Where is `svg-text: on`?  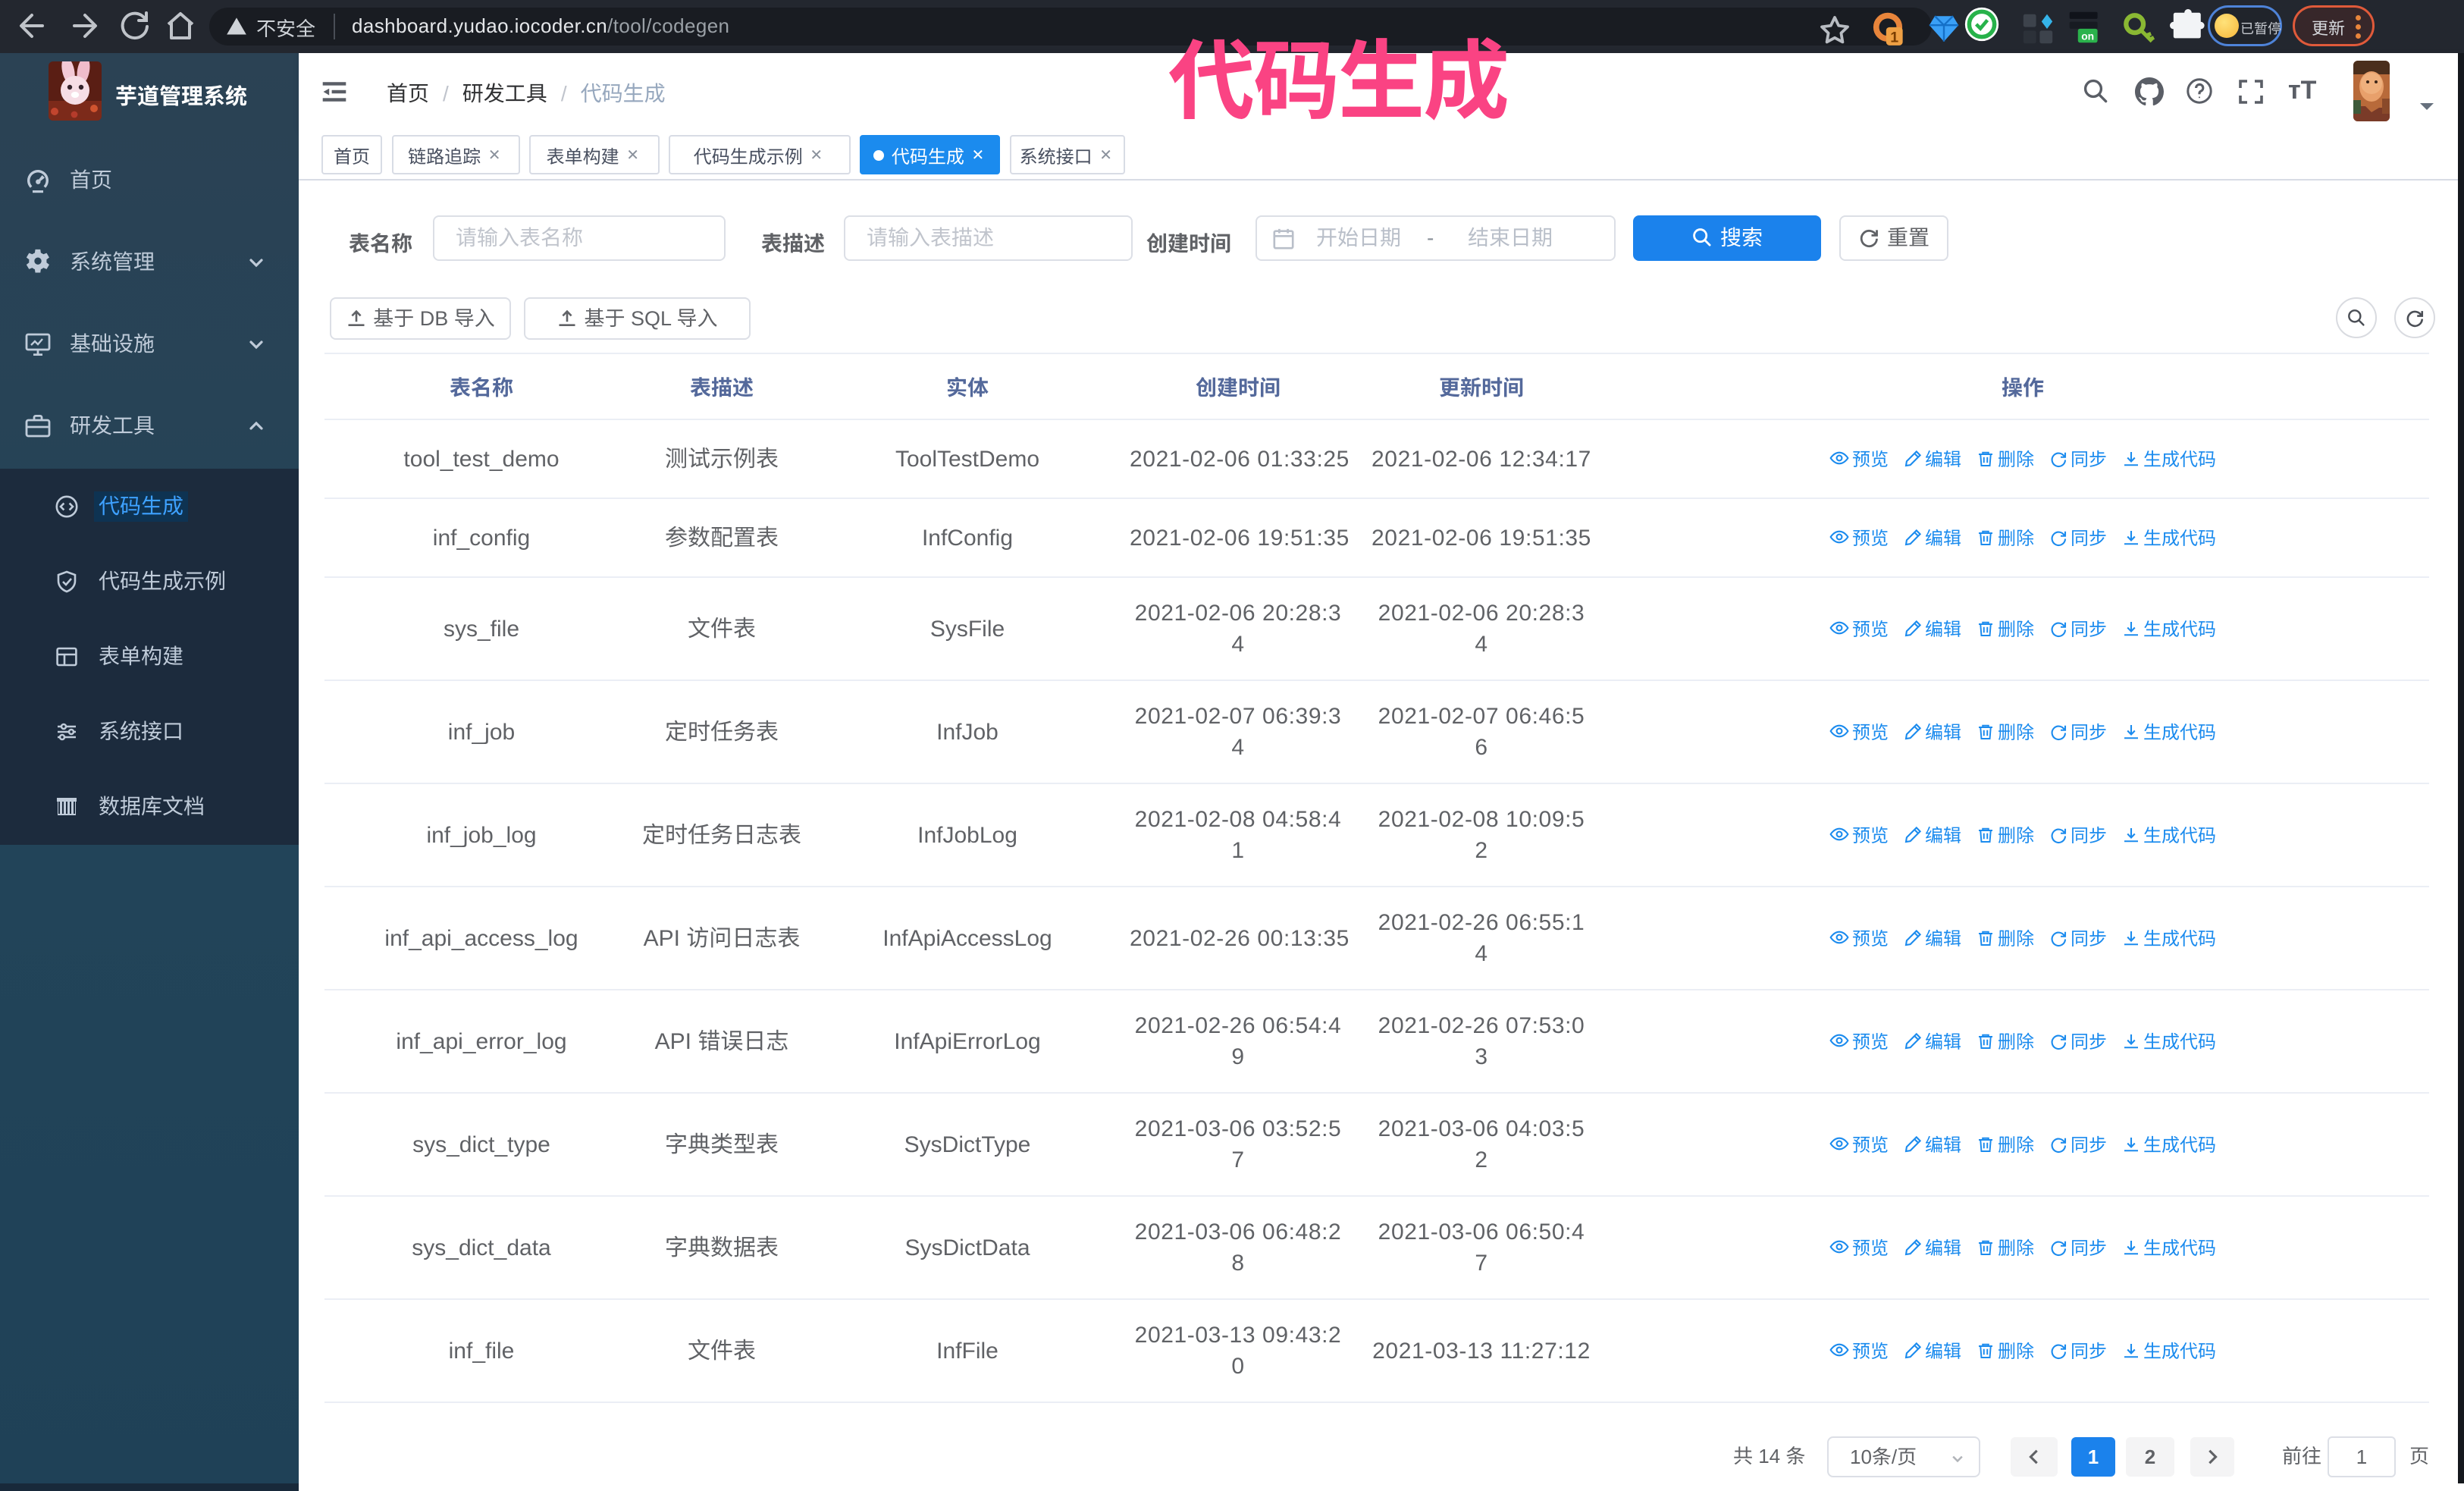
svg-text: on is located at coordinates (2087, 36).